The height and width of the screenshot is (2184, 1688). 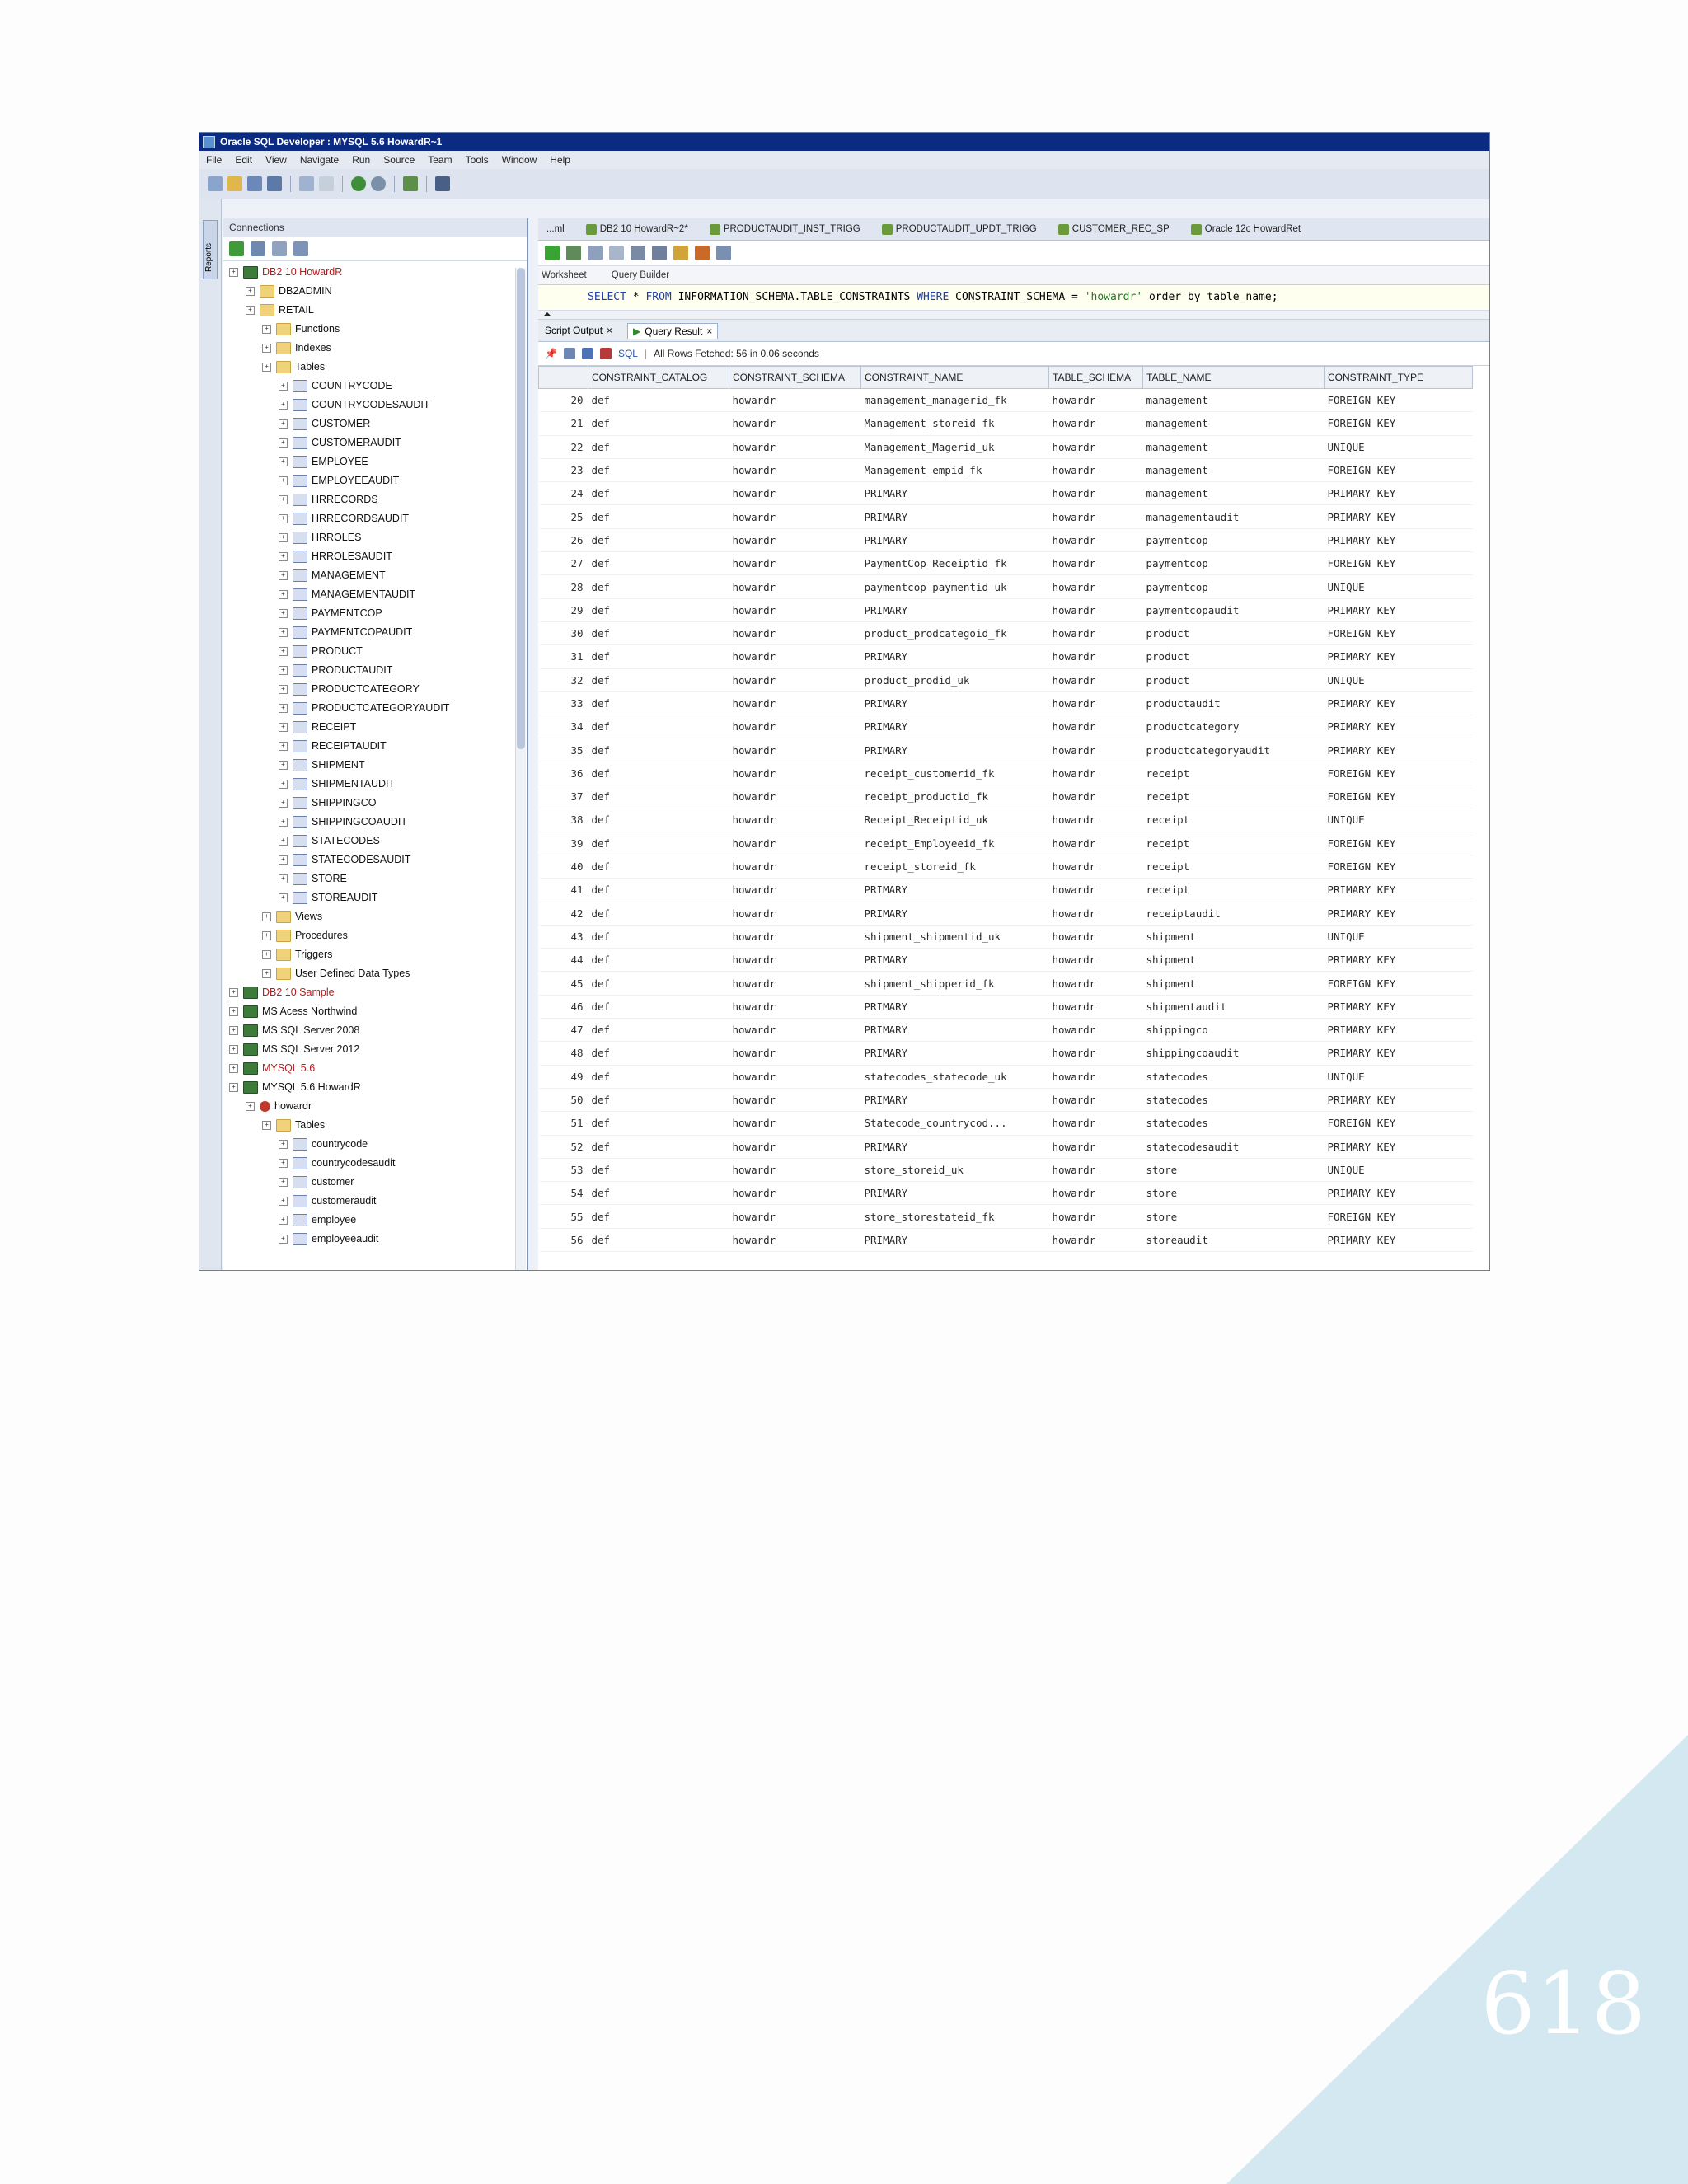 I want to click on commit-icon, so click(x=595, y=253).